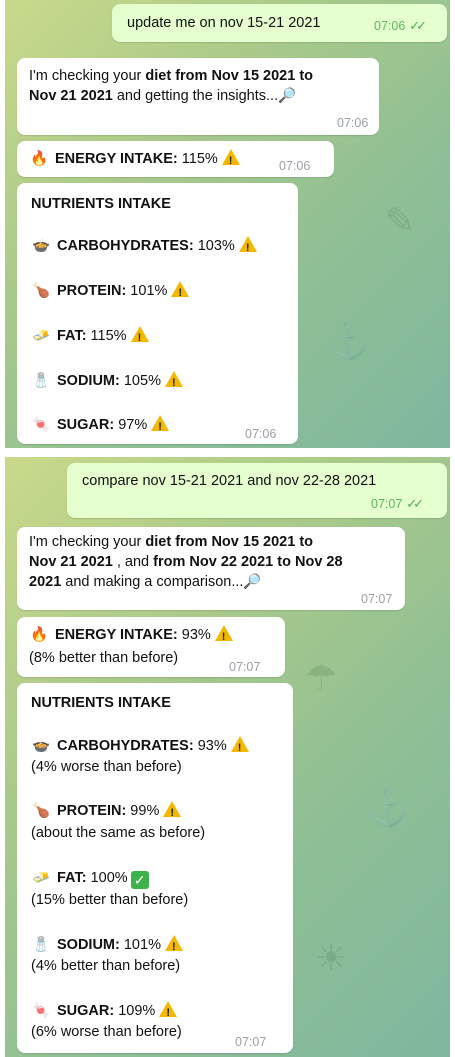 The image size is (455, 1057). I want to click on user-message-bubble: update me on nov 15-21 2021 07:06 ✓✓, so click(279, 23).